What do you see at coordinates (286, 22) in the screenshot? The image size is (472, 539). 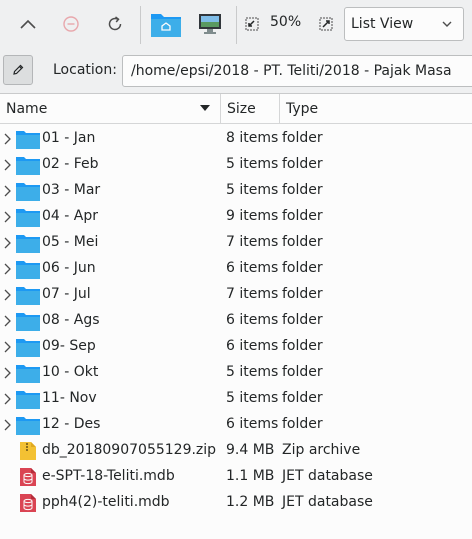 I see `zoom-level: 50%` at bounding box center [286, 22].